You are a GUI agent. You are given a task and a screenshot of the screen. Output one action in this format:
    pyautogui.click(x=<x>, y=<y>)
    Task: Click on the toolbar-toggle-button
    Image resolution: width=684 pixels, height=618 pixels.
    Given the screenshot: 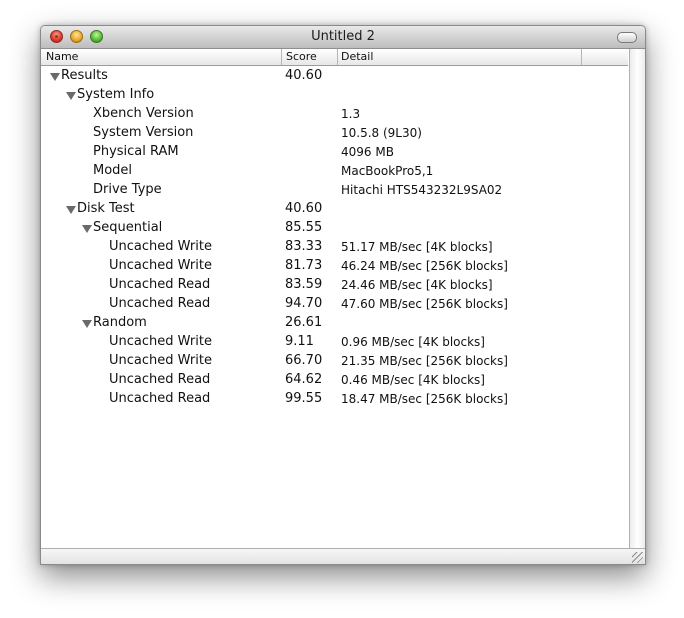 What is the action you would take?
    pyautogui.click(x=627, y=37)
    